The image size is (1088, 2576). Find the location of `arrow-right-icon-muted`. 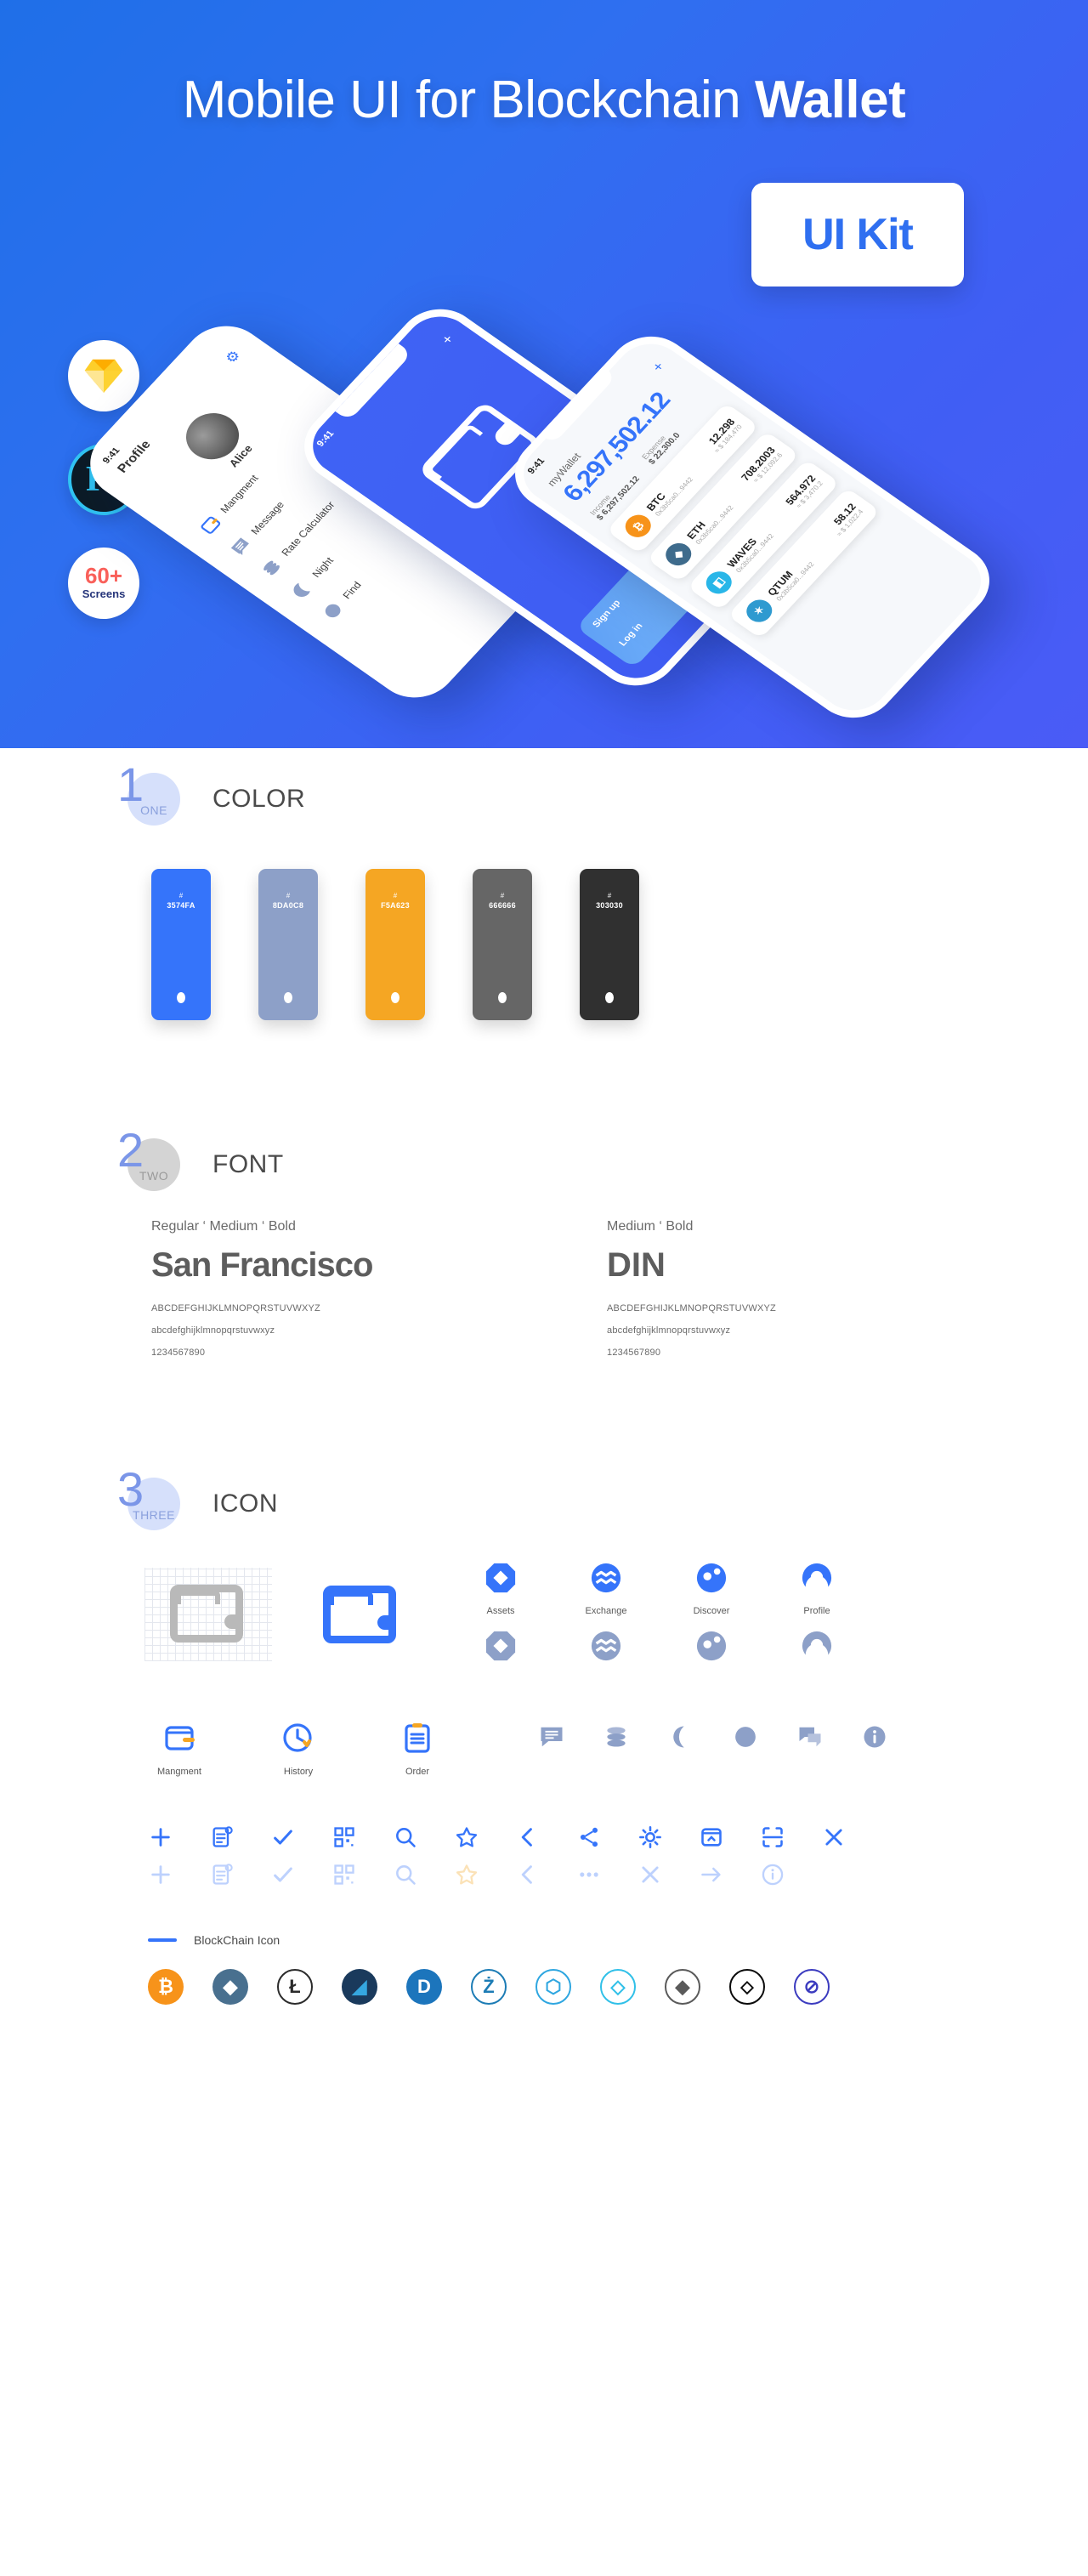

arrow-right-icon-muted is located at coordinates (711, 1875).